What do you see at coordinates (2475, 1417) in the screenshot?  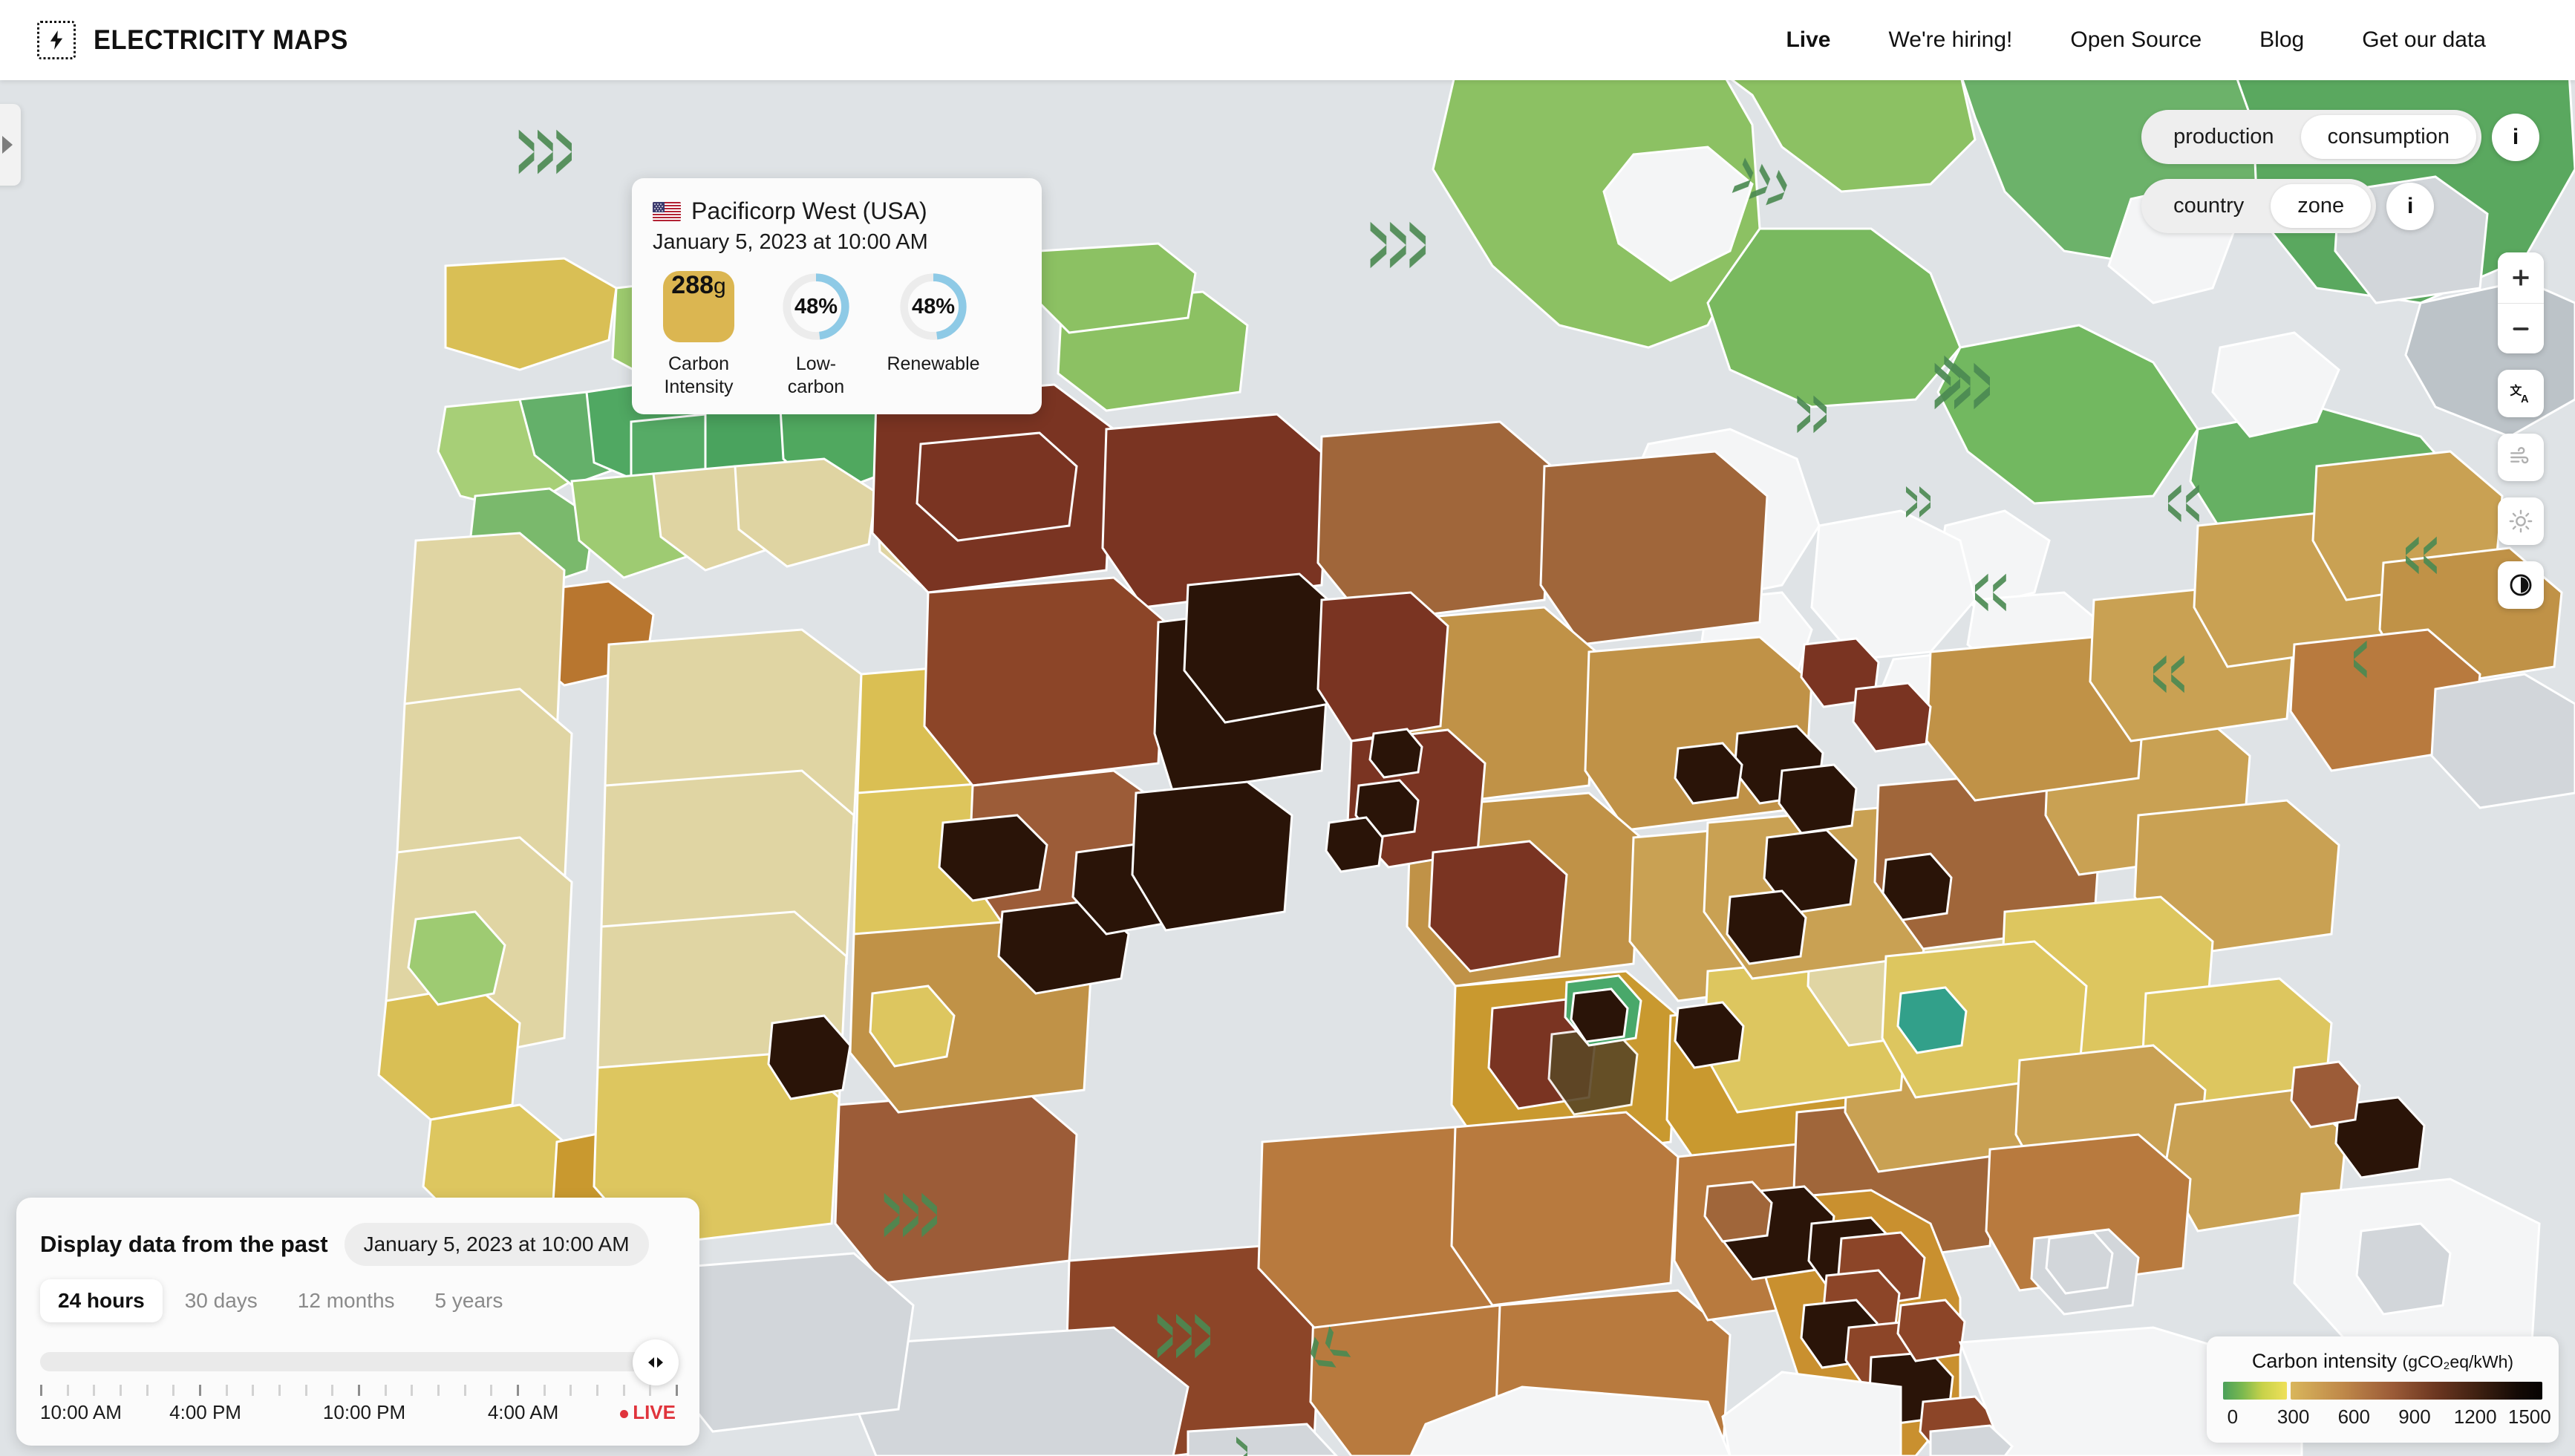 I see `legend-tick-1200: 1200` at bounding box center [2475, 1417].